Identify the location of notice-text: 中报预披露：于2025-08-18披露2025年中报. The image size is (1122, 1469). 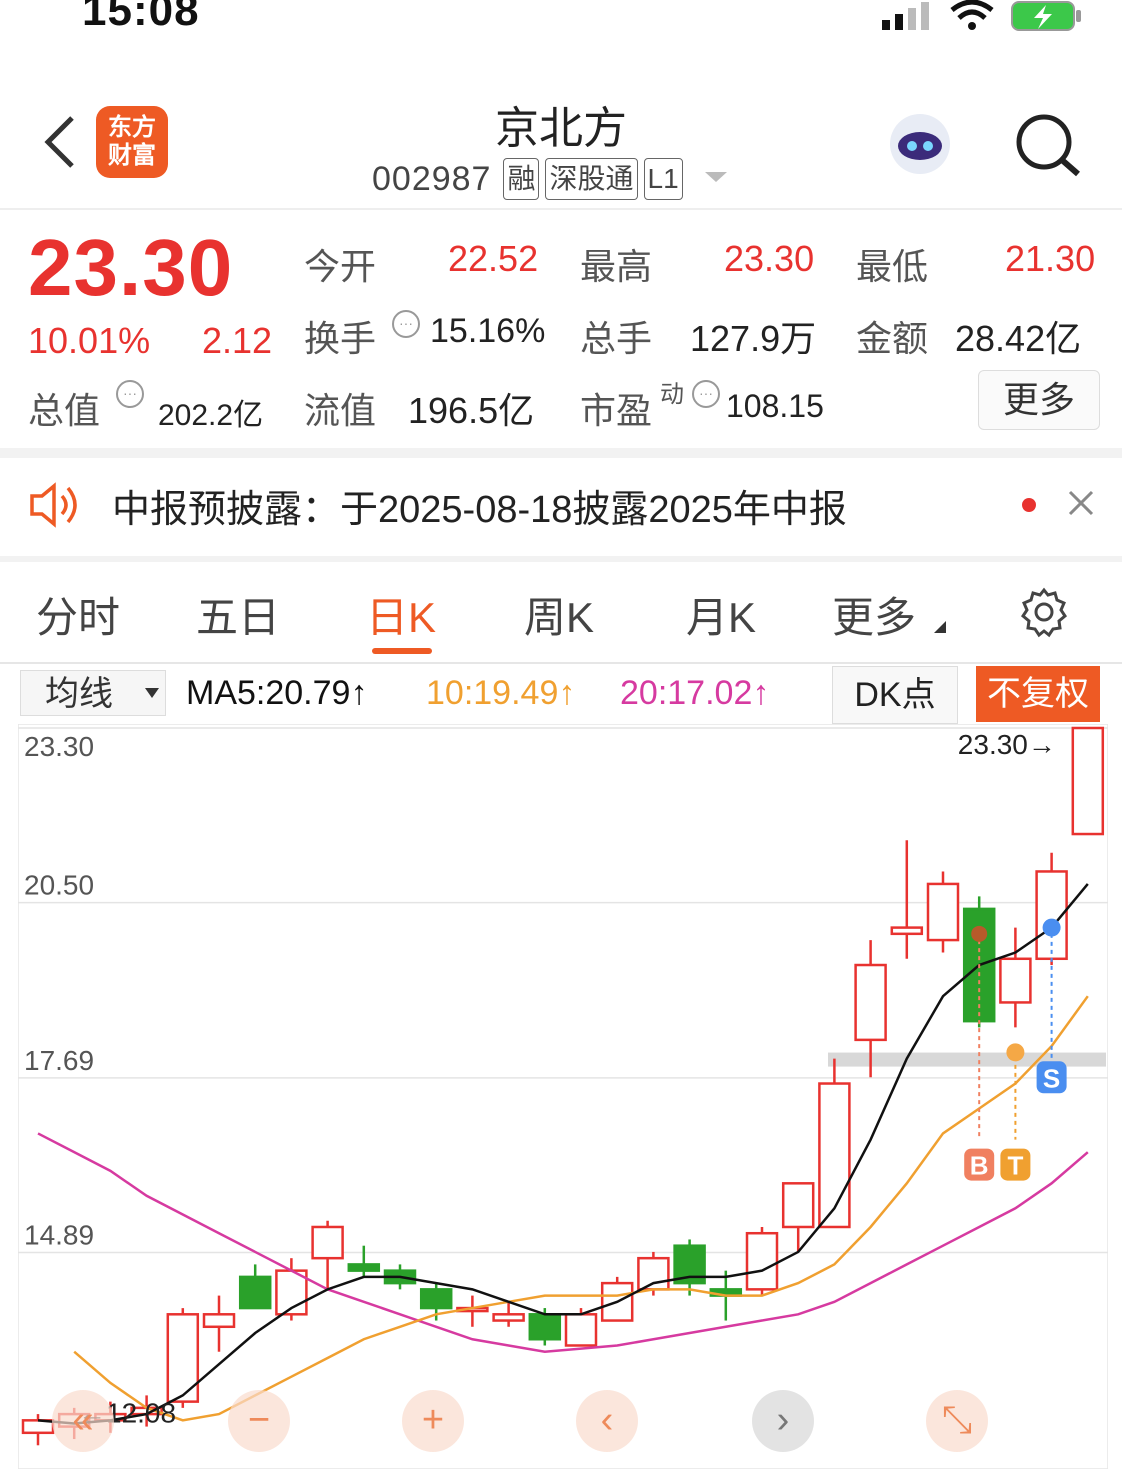
(479, 505).